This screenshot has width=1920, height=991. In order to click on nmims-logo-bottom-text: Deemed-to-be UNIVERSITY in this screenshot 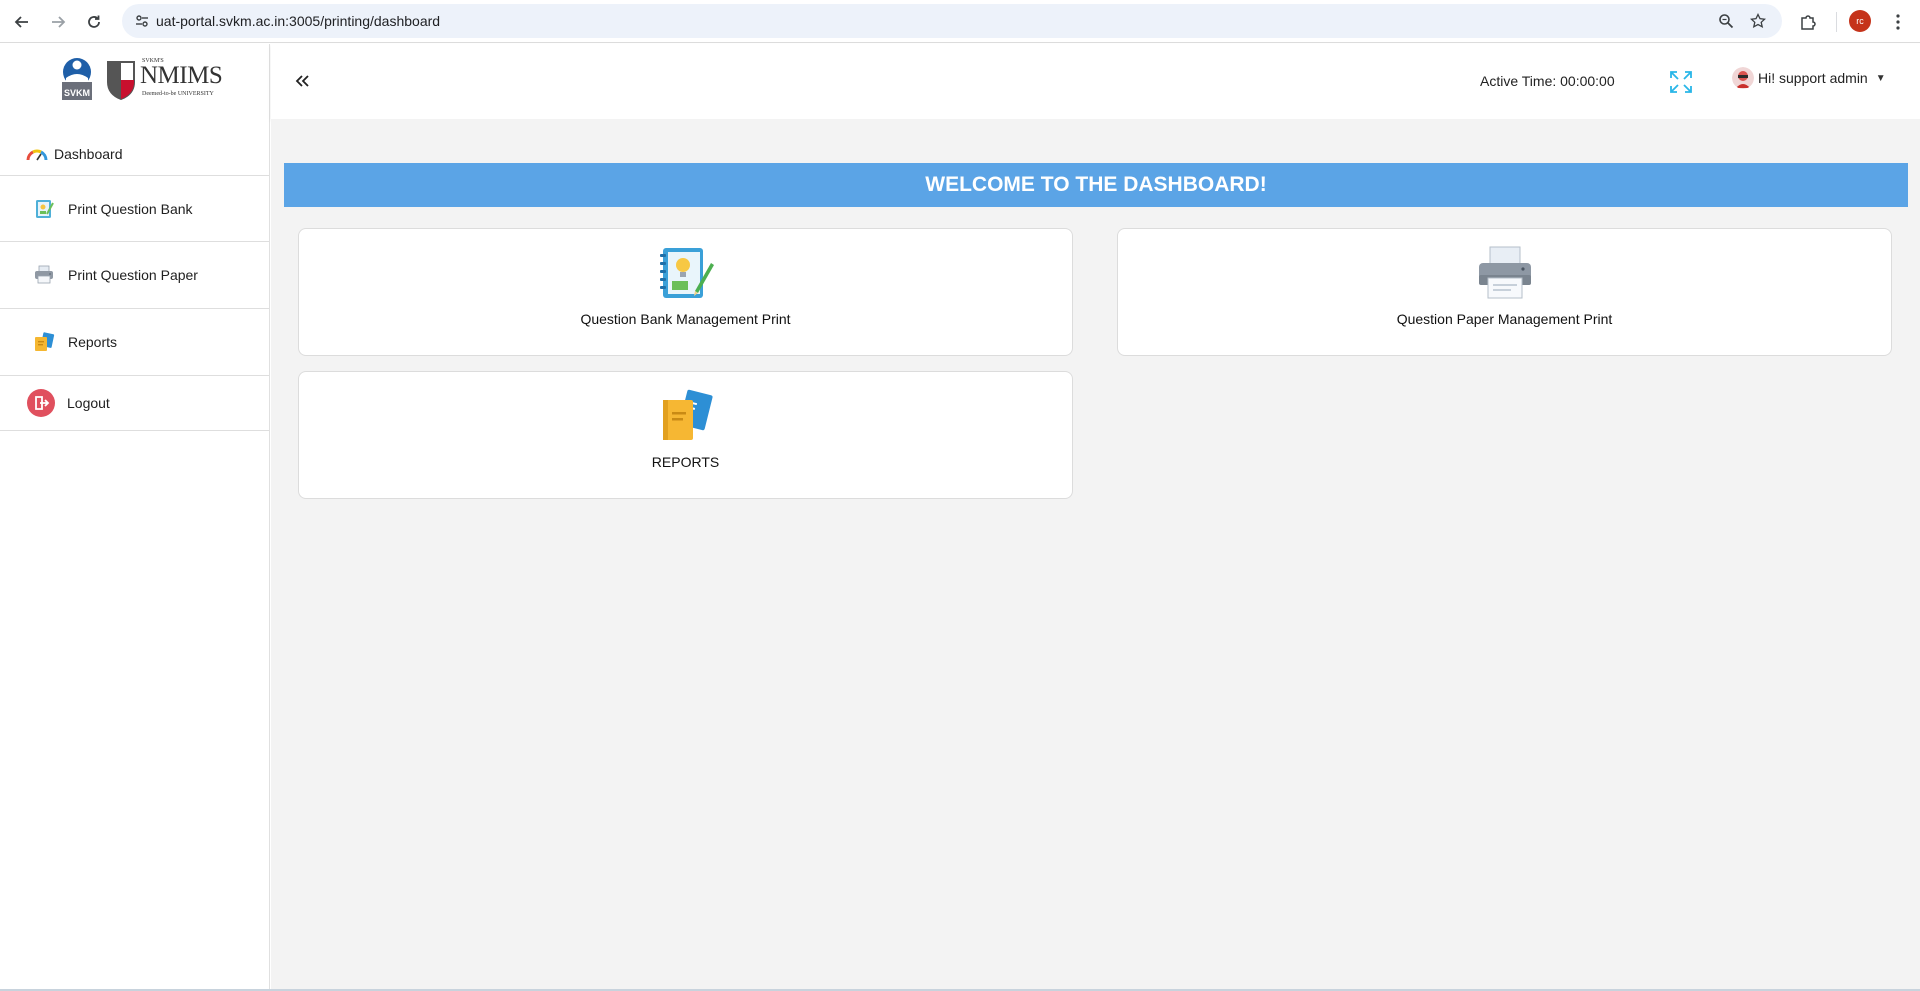, I will do `click(178, 94)`.